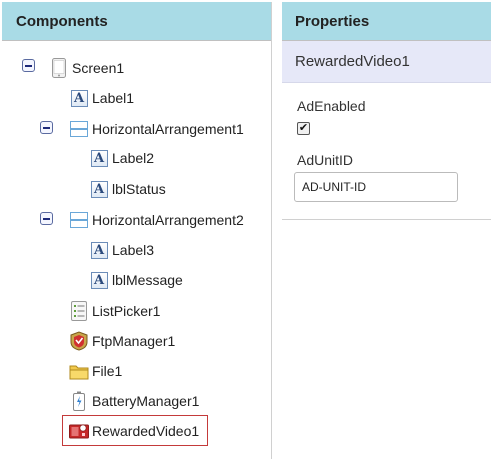 This screenshot has height=461, width=491. I want to click on collapse-toggle-horizontalarrangement2, so click(46, 218).